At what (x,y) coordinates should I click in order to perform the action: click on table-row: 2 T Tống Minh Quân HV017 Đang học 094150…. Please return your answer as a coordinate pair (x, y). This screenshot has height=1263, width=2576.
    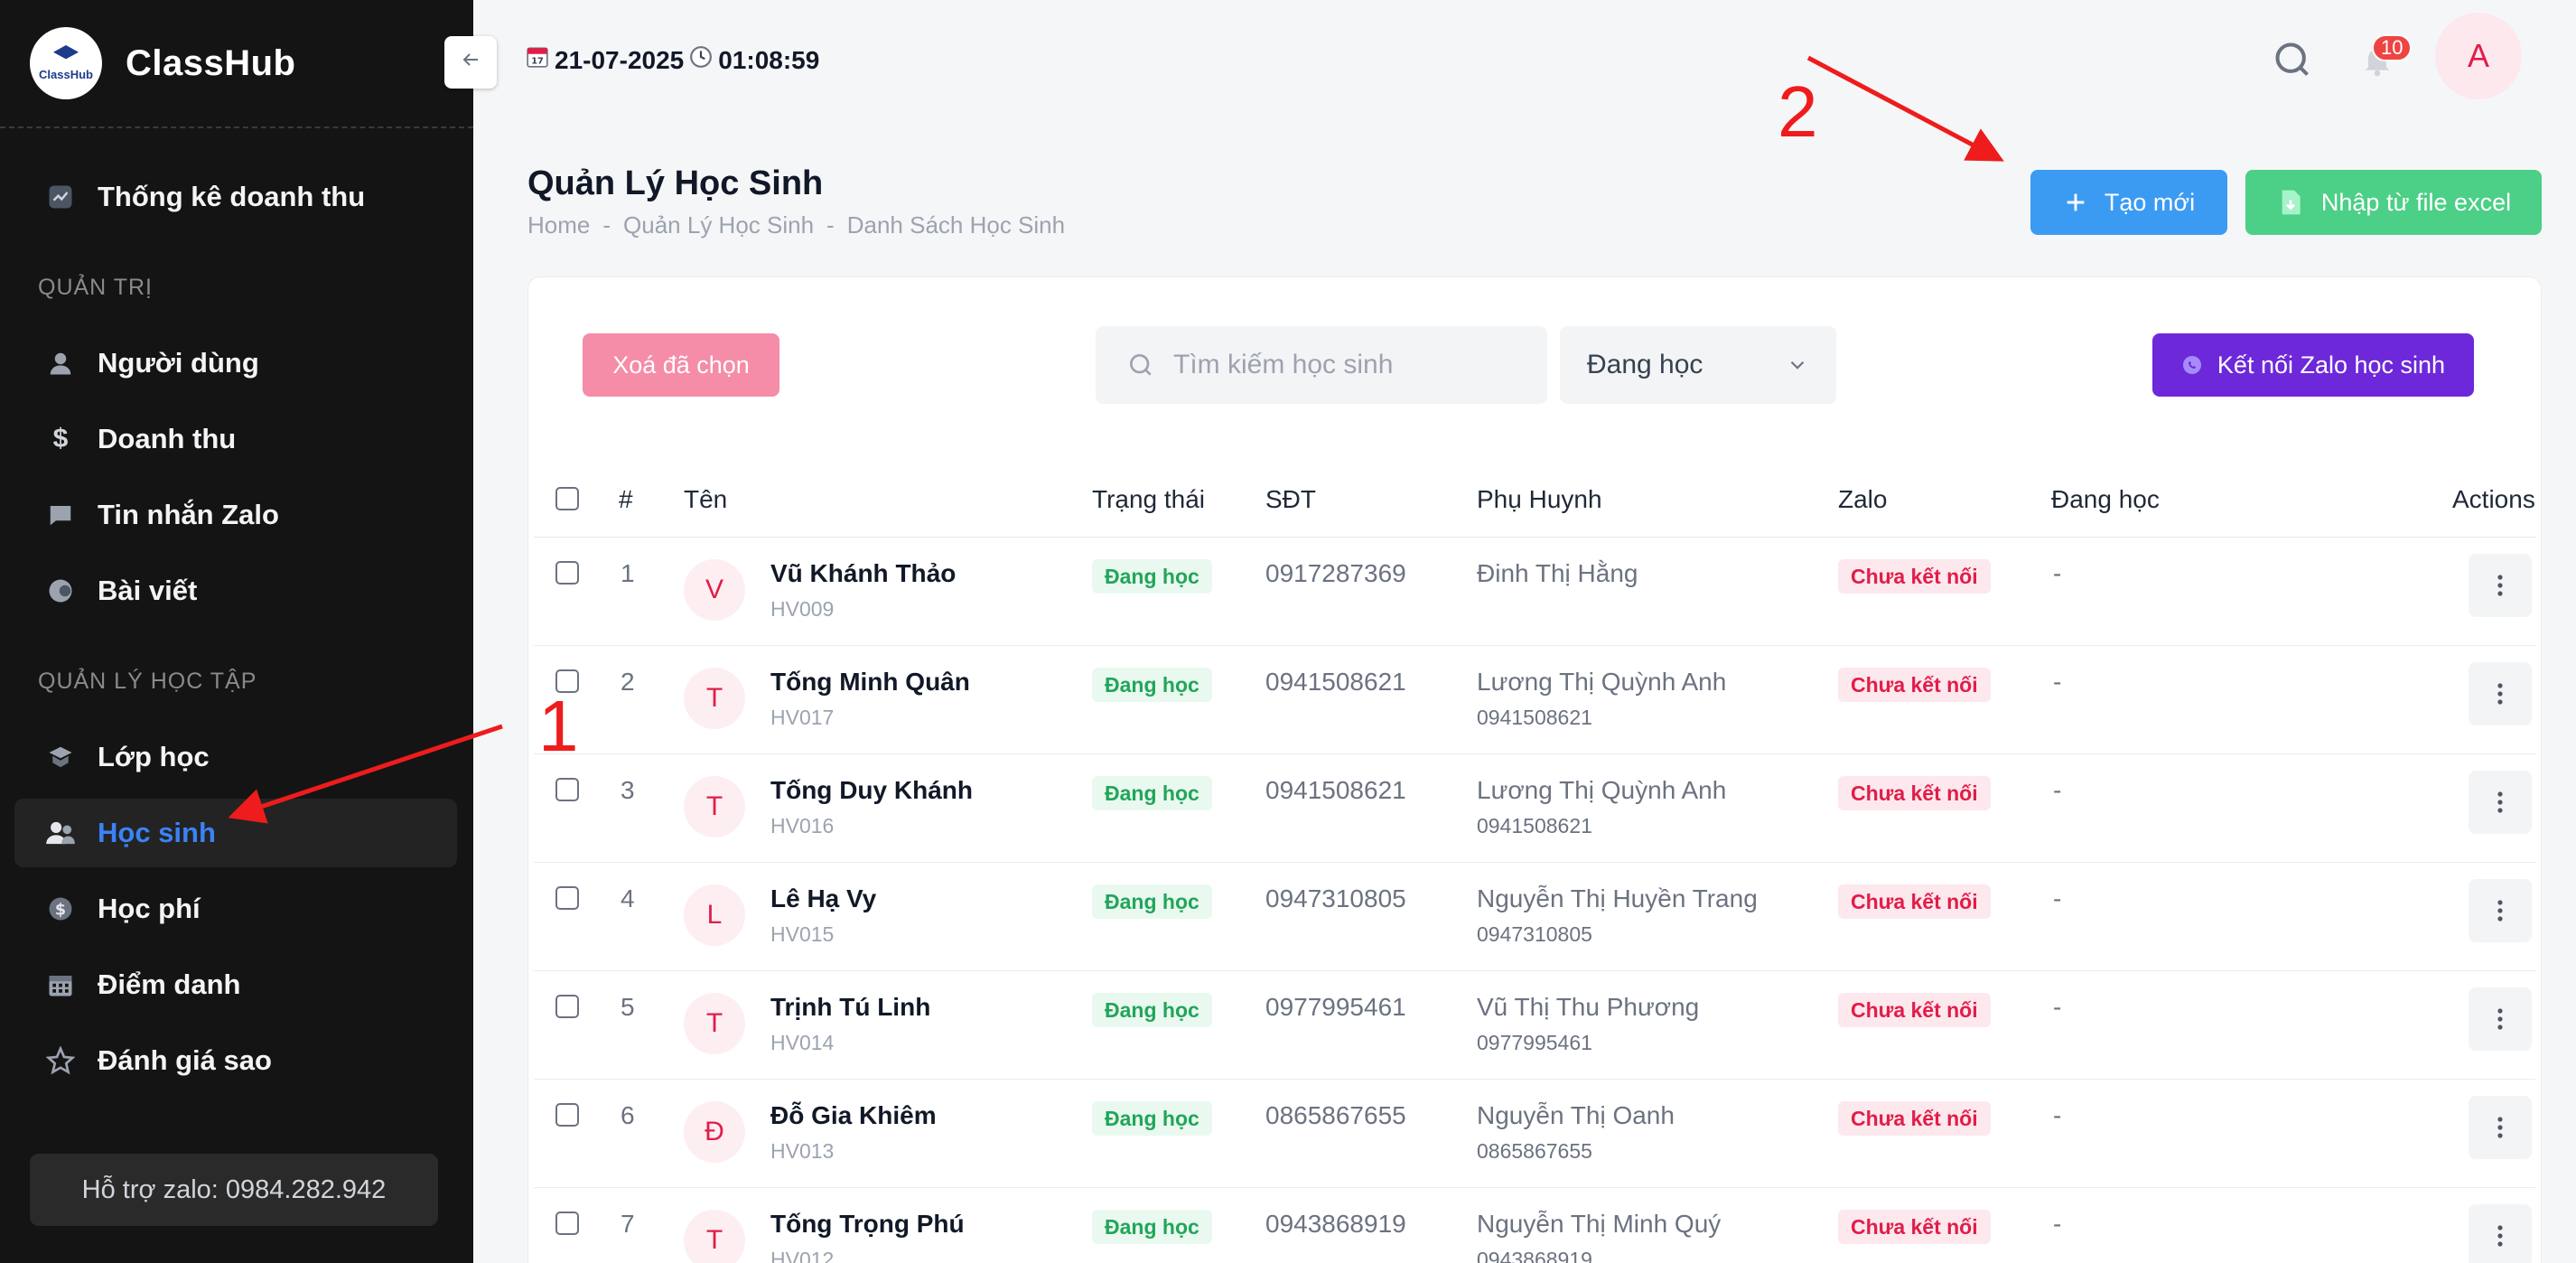
    Looking at the image, I should click on (1534, 700).